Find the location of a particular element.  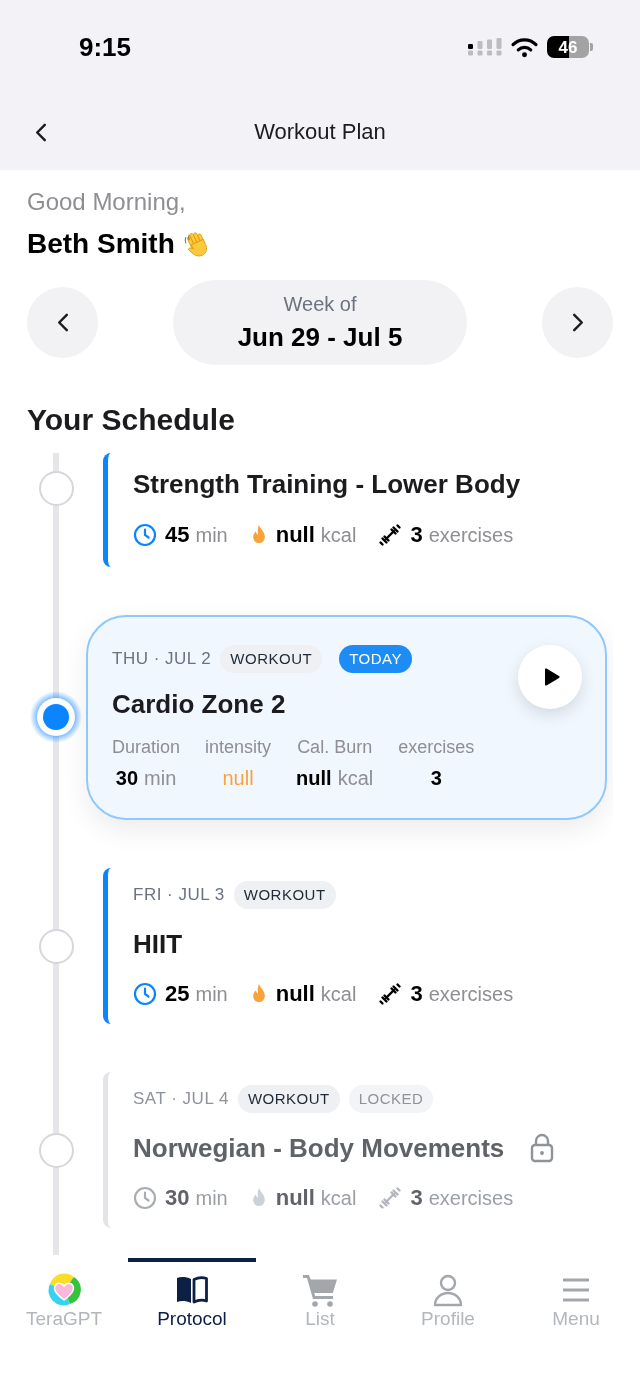

lock-icon is located at coordinates (542, 1148).